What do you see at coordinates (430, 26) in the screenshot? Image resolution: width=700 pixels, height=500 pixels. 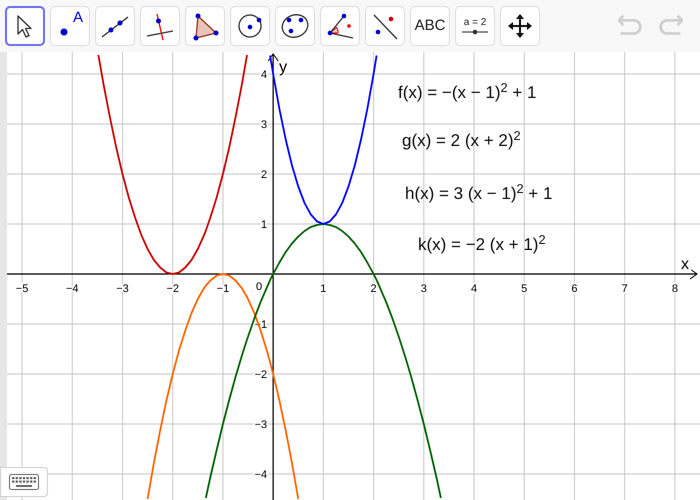 I see `text-tool-button: ABC` at bounding box center [430, 26].